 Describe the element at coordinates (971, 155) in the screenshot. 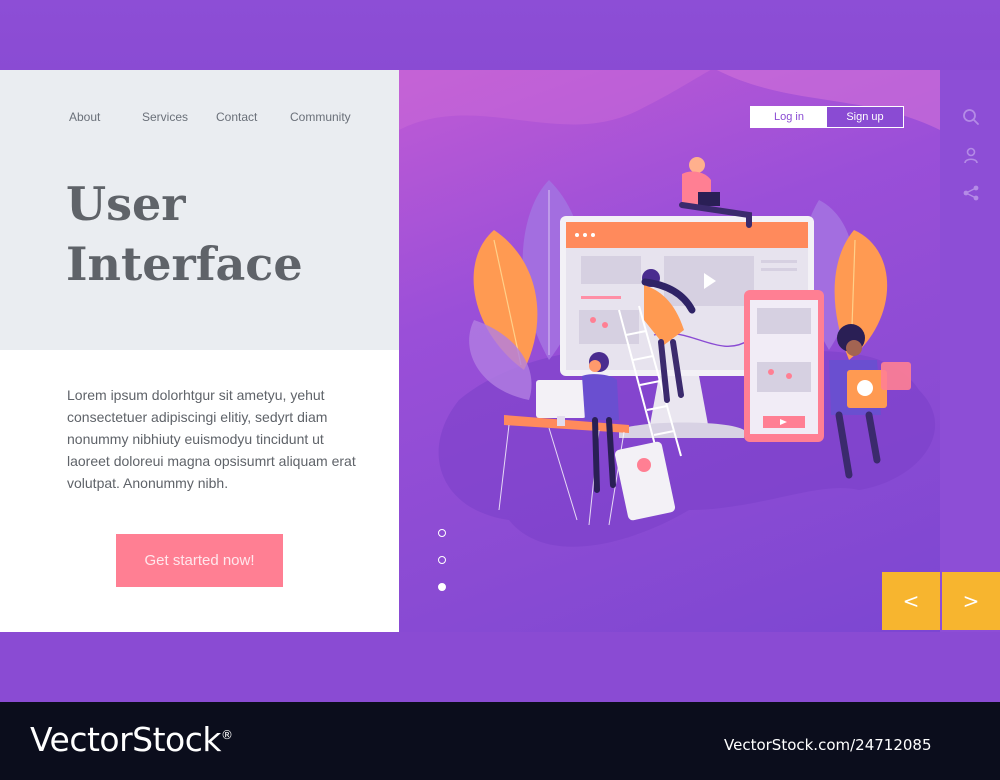

I see `user-icon` at that location.